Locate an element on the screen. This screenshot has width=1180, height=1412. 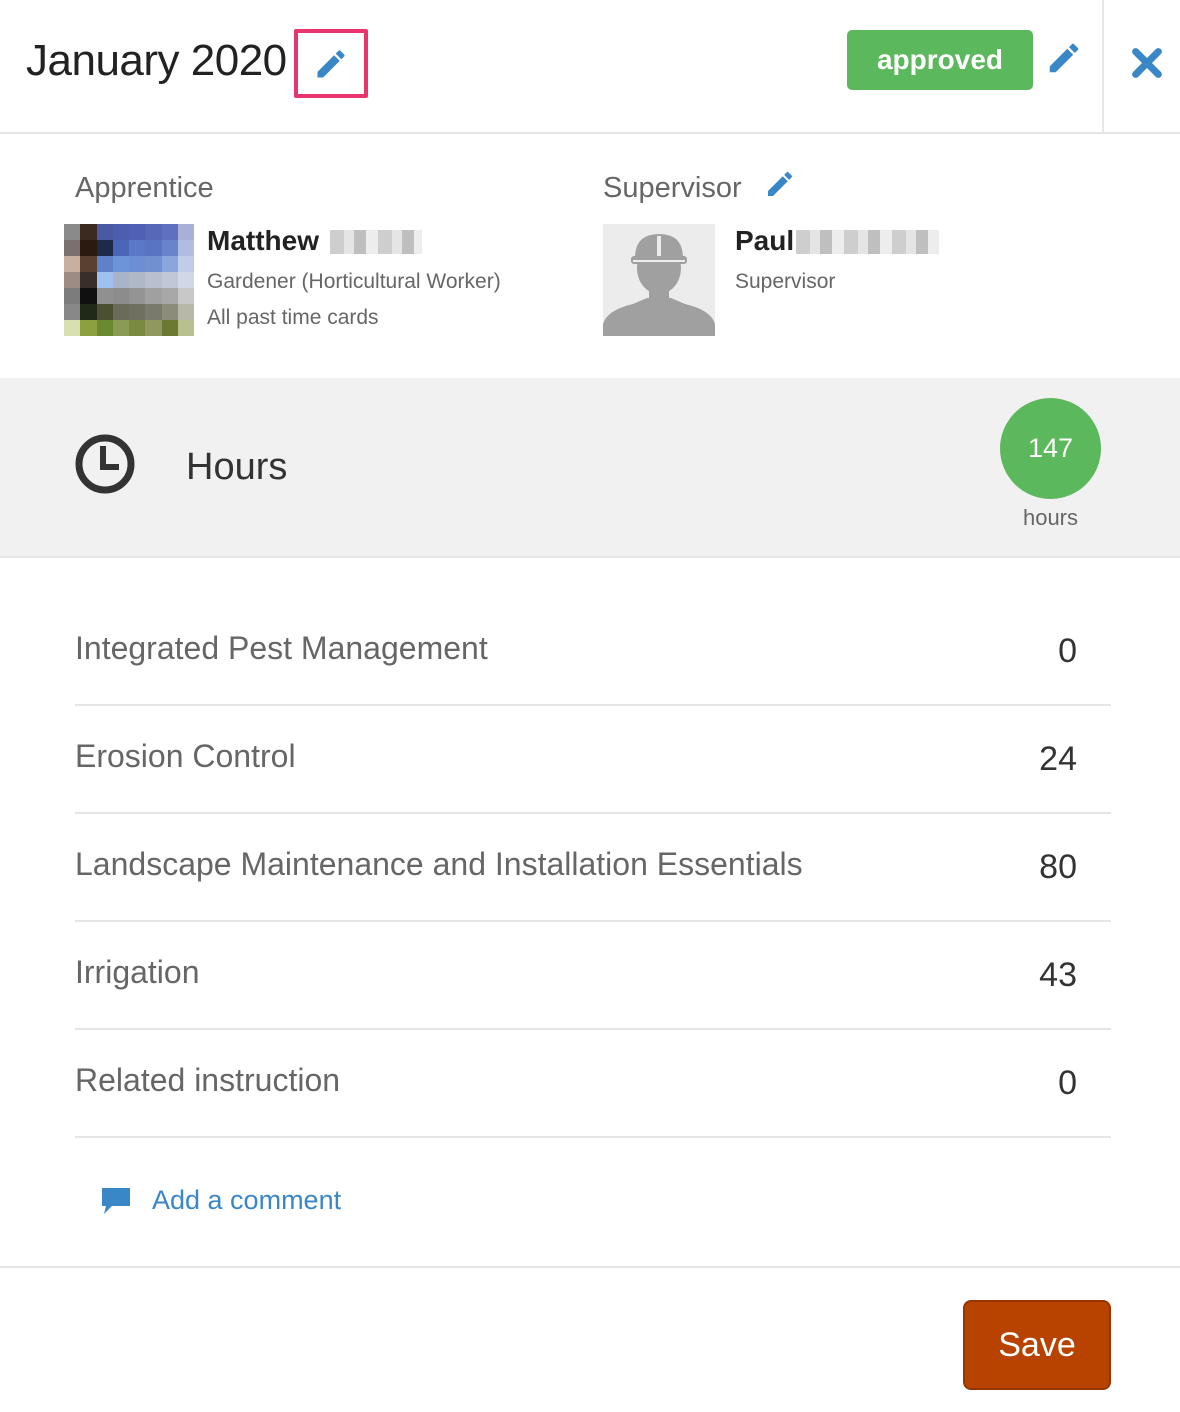
clock-icon is located at coordinates (105, 464).